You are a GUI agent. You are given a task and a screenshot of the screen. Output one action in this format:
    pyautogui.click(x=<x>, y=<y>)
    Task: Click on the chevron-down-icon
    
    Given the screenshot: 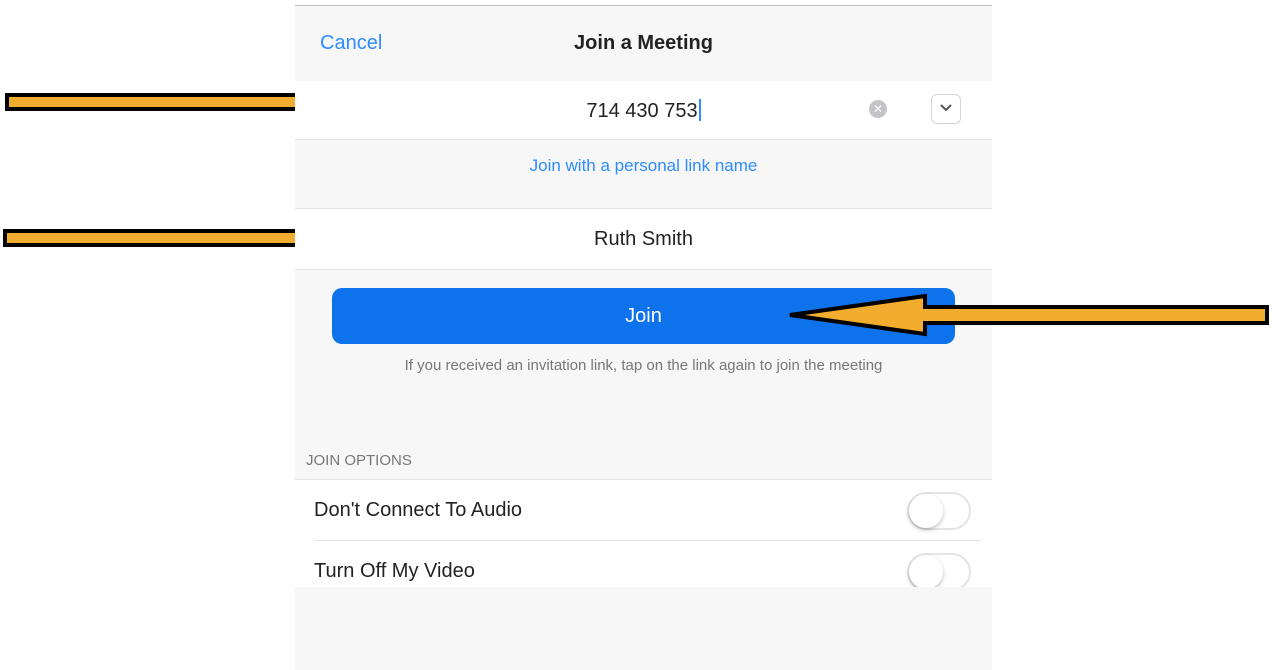 What is the action you would take?
    pyautogui.click(x=946, y=108)
    